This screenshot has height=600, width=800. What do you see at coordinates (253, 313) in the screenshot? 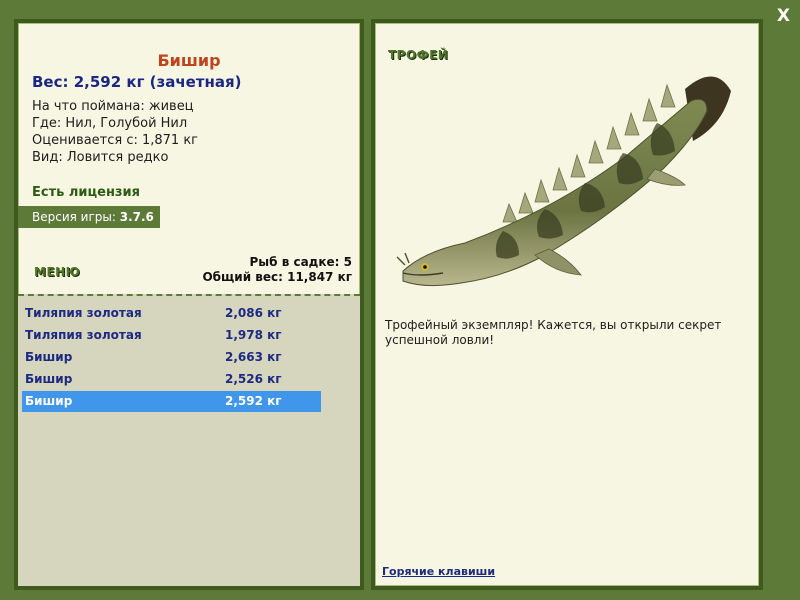
I see `catch-weight: 2,086 кг` at bounding box center [253, 313].